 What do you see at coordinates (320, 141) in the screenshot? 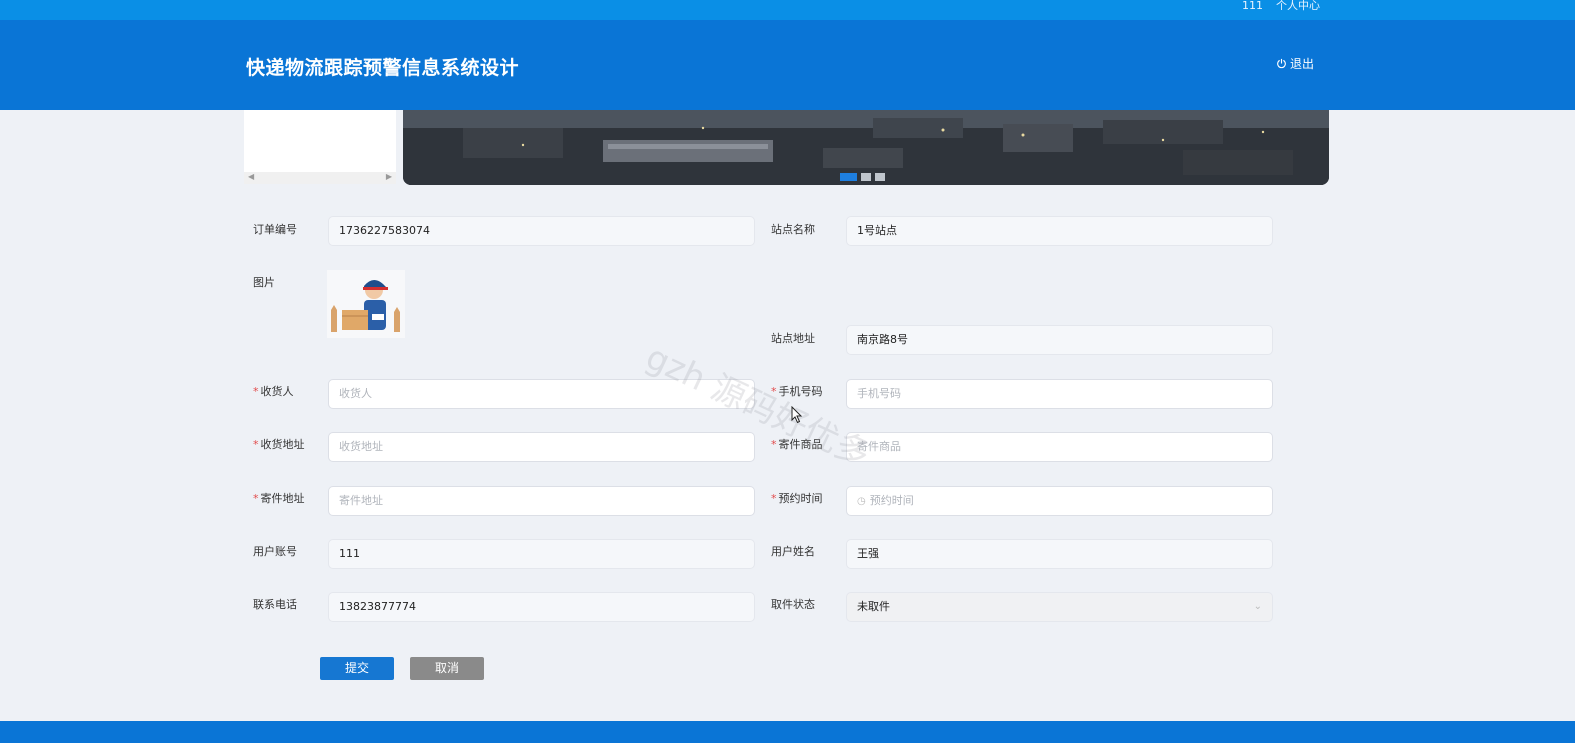
I see `side-panel` at bounding box center [320, 141].